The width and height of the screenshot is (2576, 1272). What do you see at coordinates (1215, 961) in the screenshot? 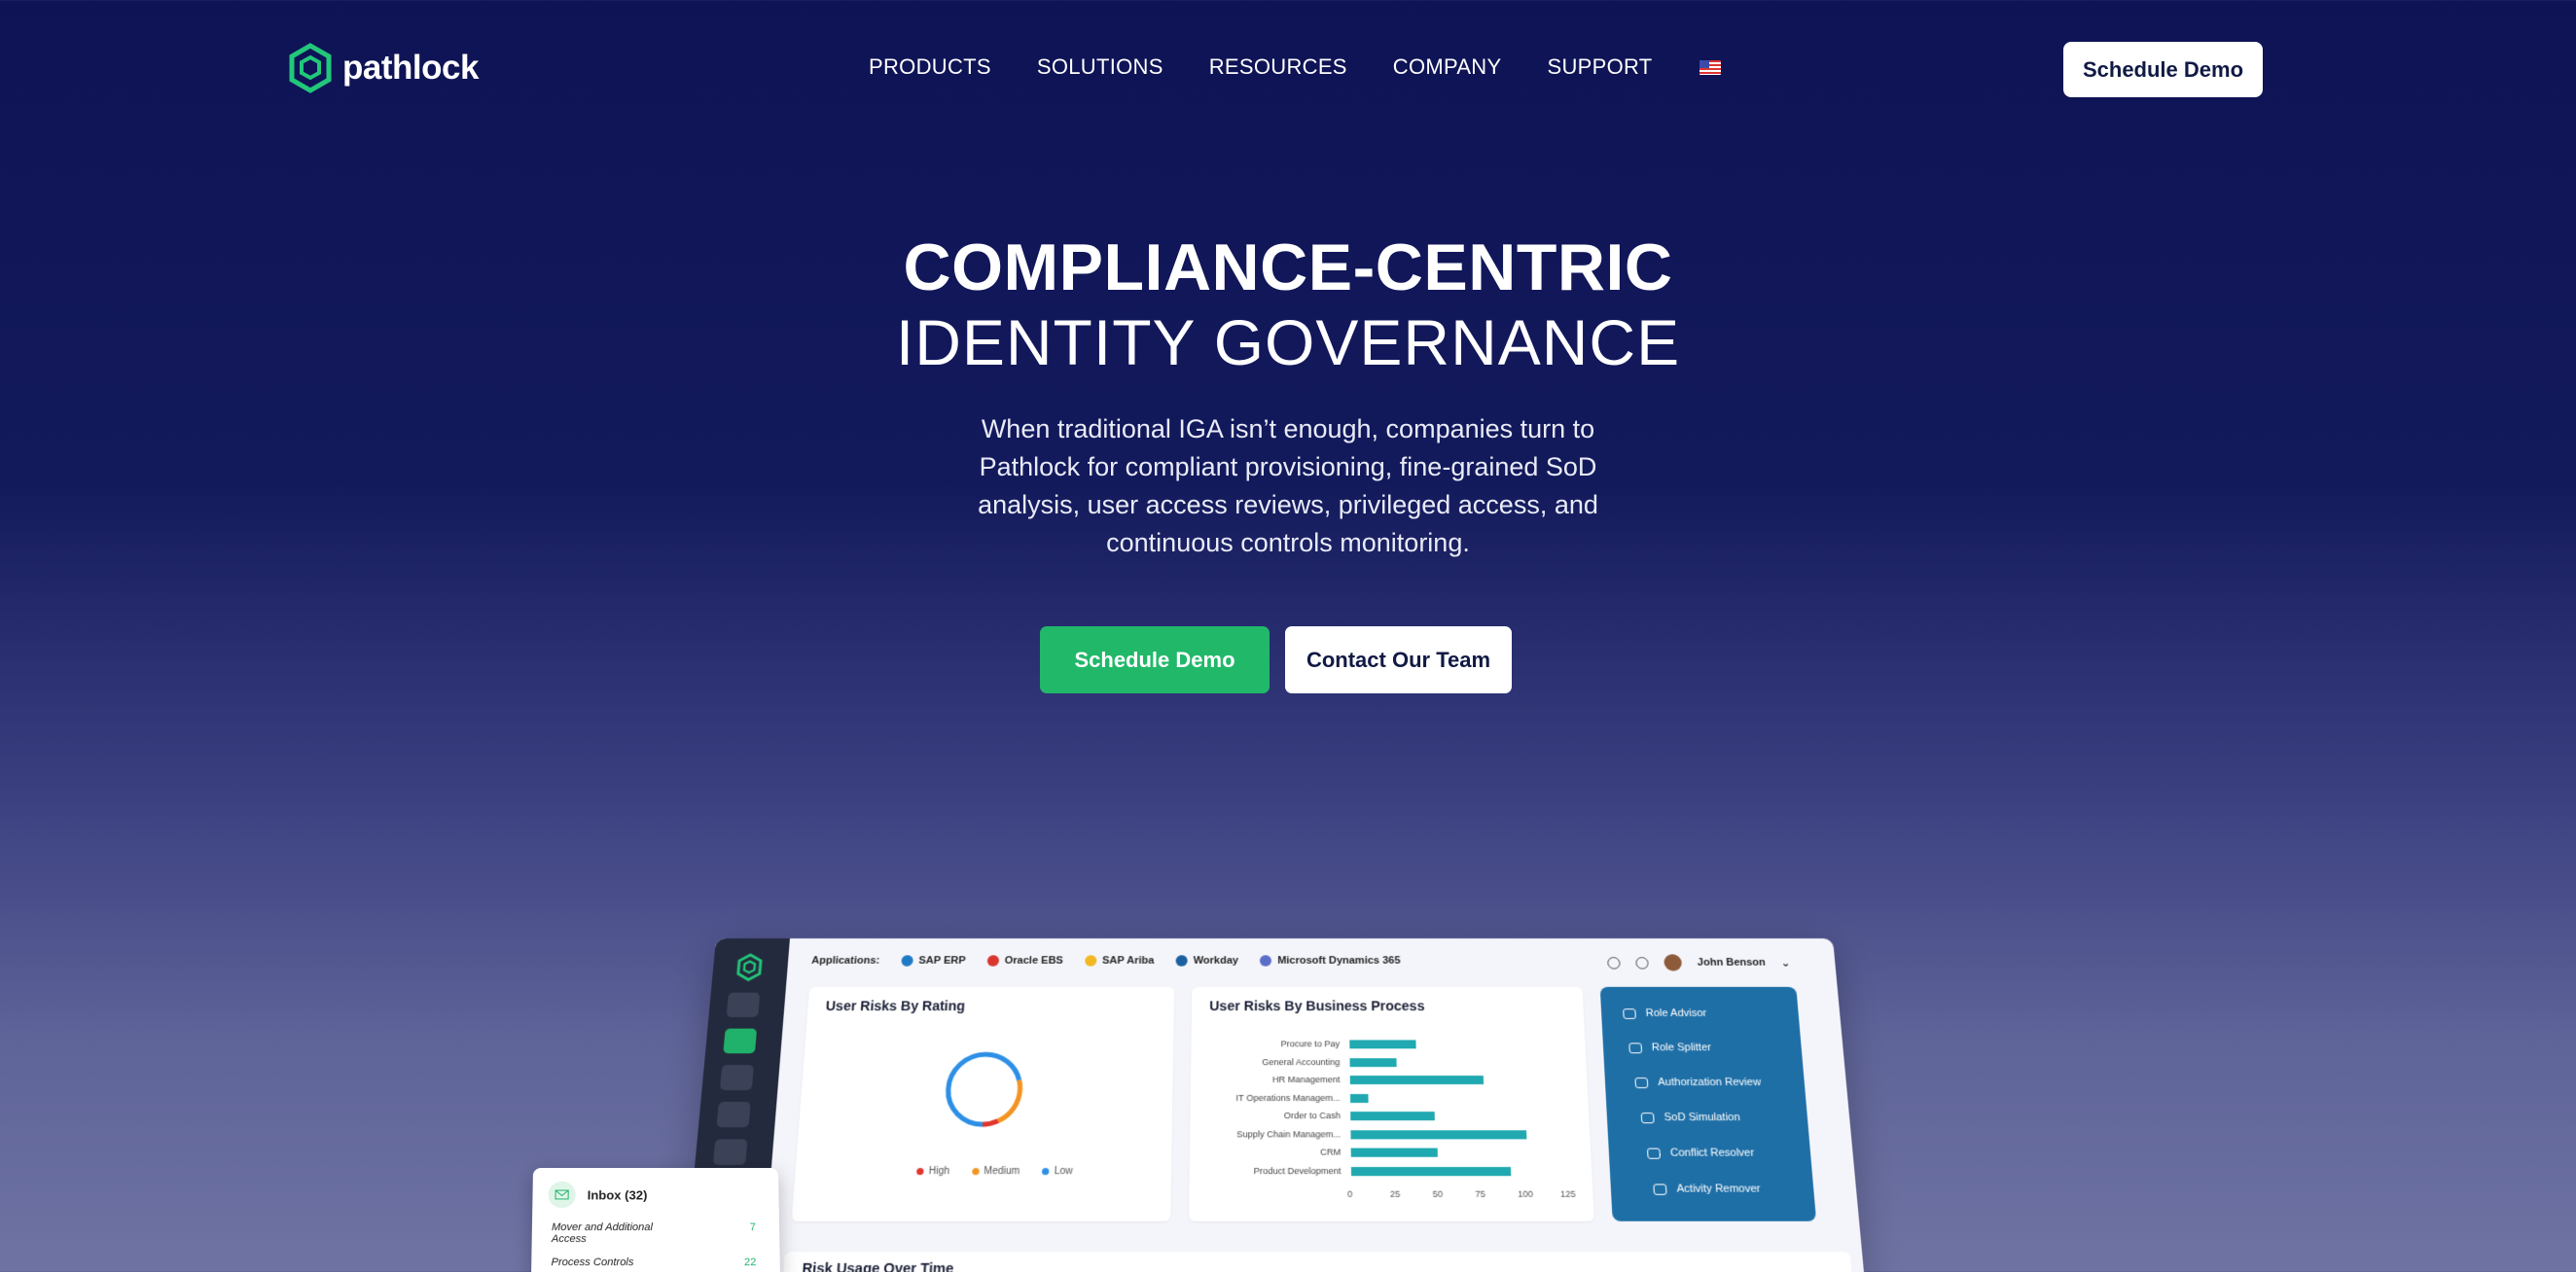
I see `app-chip-label: Workday` at bounding box center [1215, 961].